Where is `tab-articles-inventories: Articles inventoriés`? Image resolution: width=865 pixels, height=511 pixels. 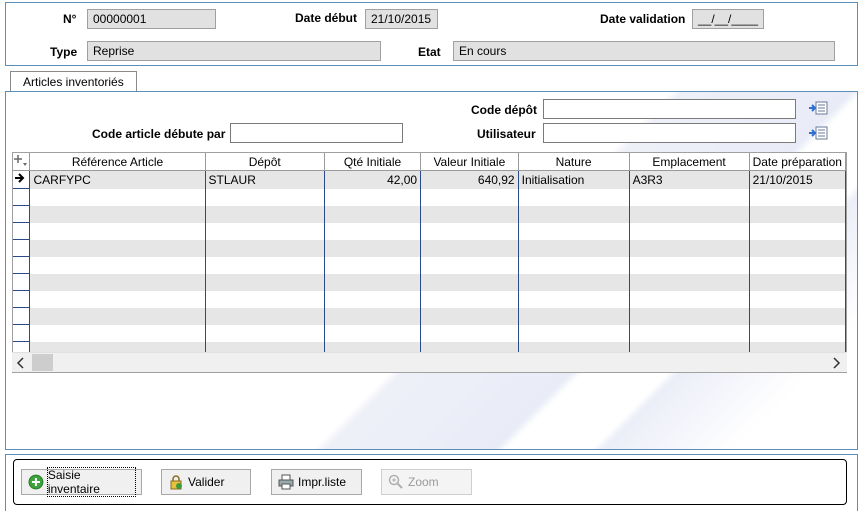
tab-articles-inventories: Articles inventoriés is located at coordinates (73, 81).